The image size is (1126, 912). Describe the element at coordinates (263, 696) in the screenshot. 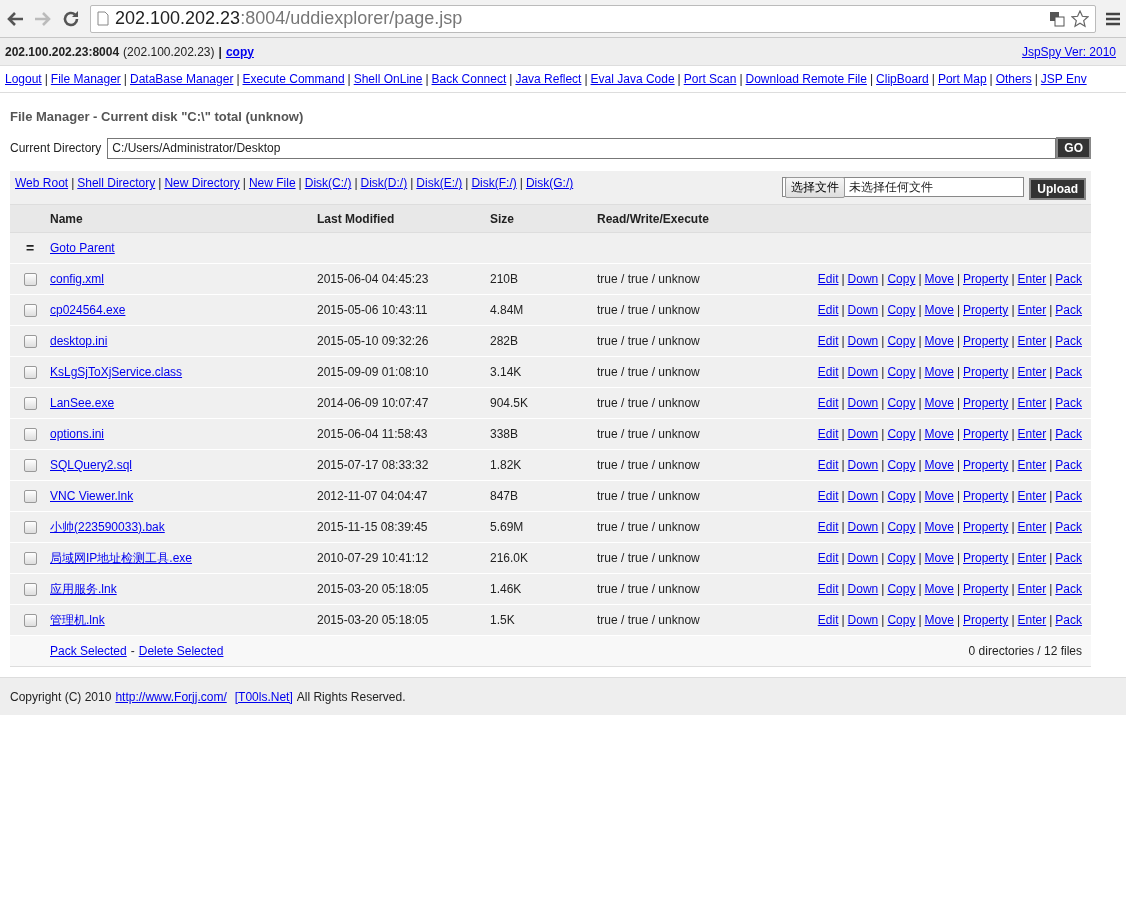

I see `tools-link: [T00ls.Net]` at that location.